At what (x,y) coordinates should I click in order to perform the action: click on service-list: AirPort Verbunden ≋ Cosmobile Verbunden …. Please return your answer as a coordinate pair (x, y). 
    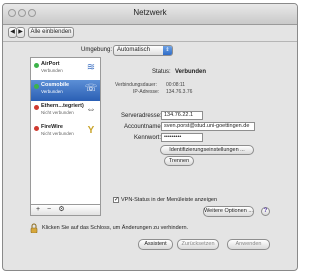
    Looking at the image, I should click on (65, 131).